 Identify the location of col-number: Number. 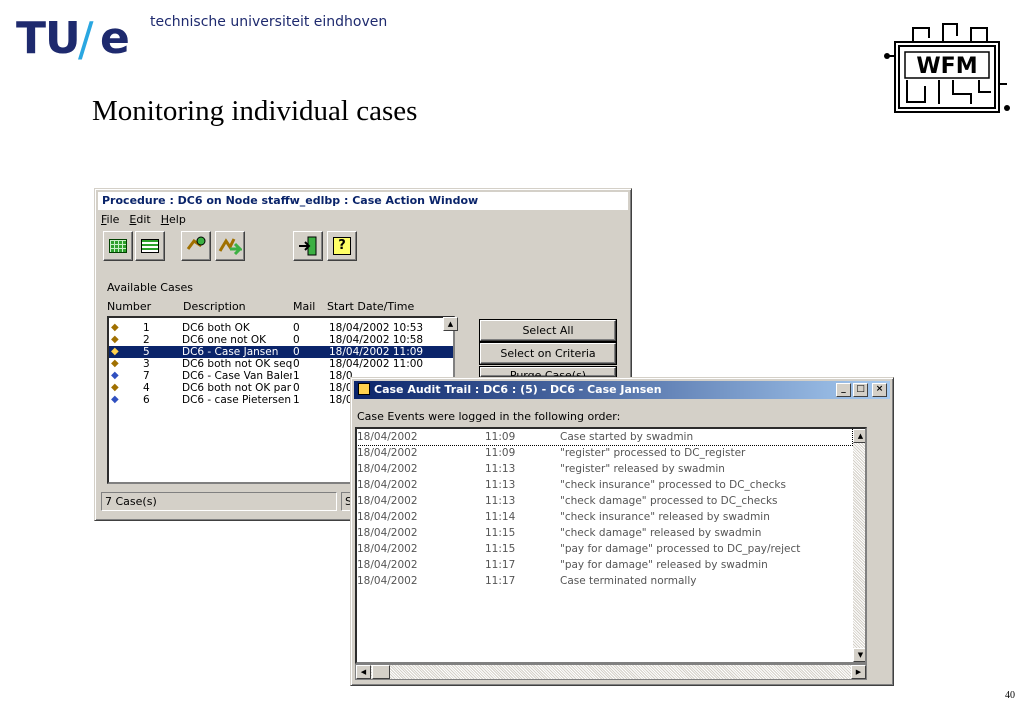
(129, 306).